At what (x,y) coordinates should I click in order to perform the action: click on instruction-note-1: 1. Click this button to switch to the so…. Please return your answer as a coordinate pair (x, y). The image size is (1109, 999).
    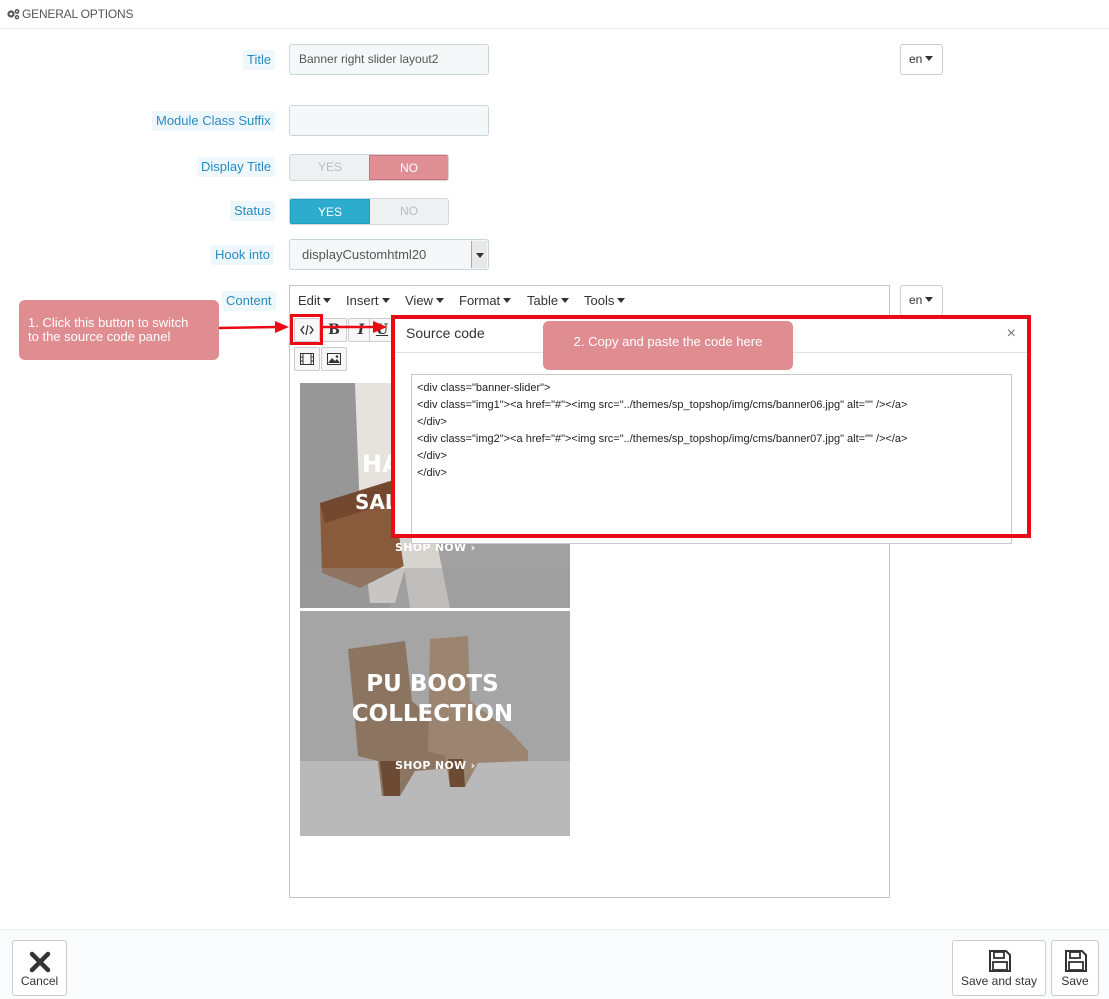
    Looking at the image, I should click on (119, 330).